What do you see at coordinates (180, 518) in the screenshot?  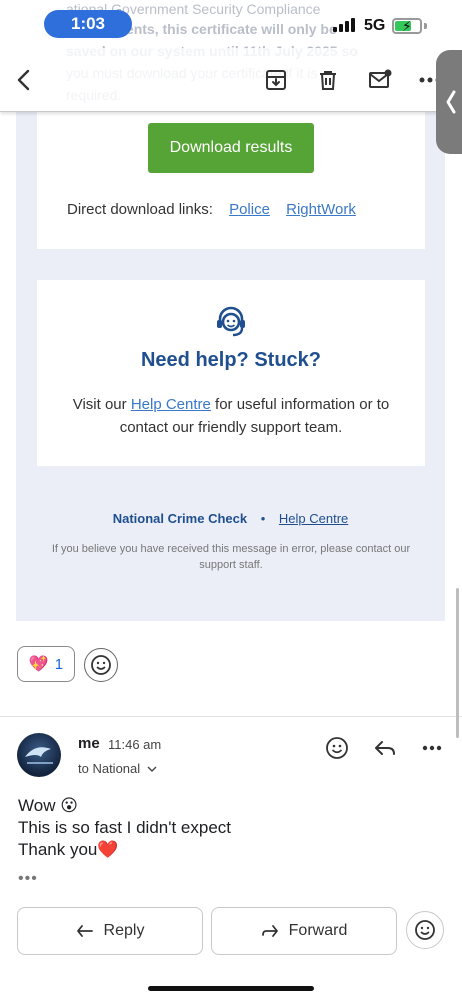 I see `footer-brand: National Crime Check` at bounding box center [180, 518].